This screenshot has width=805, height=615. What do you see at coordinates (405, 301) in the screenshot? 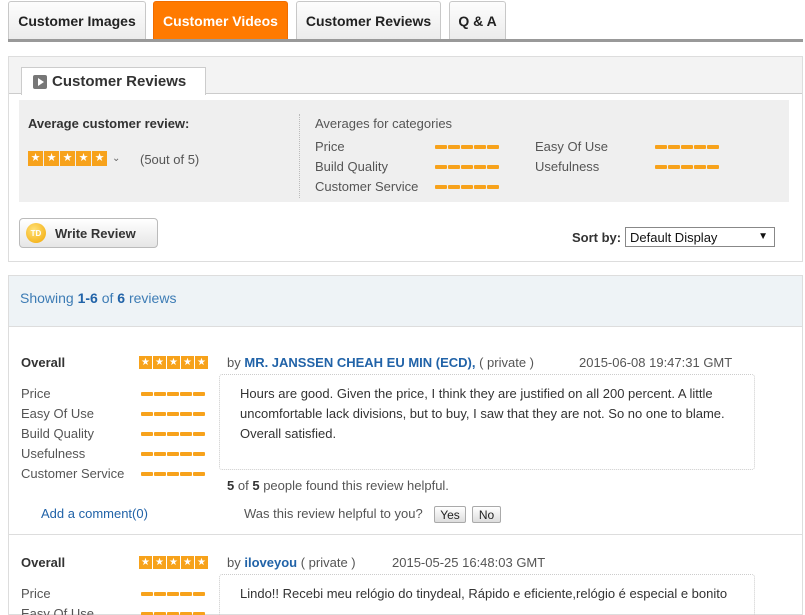
I see `showing-bar: Showing 1-6 of 6 reviews` at bounding box center [405, 301].